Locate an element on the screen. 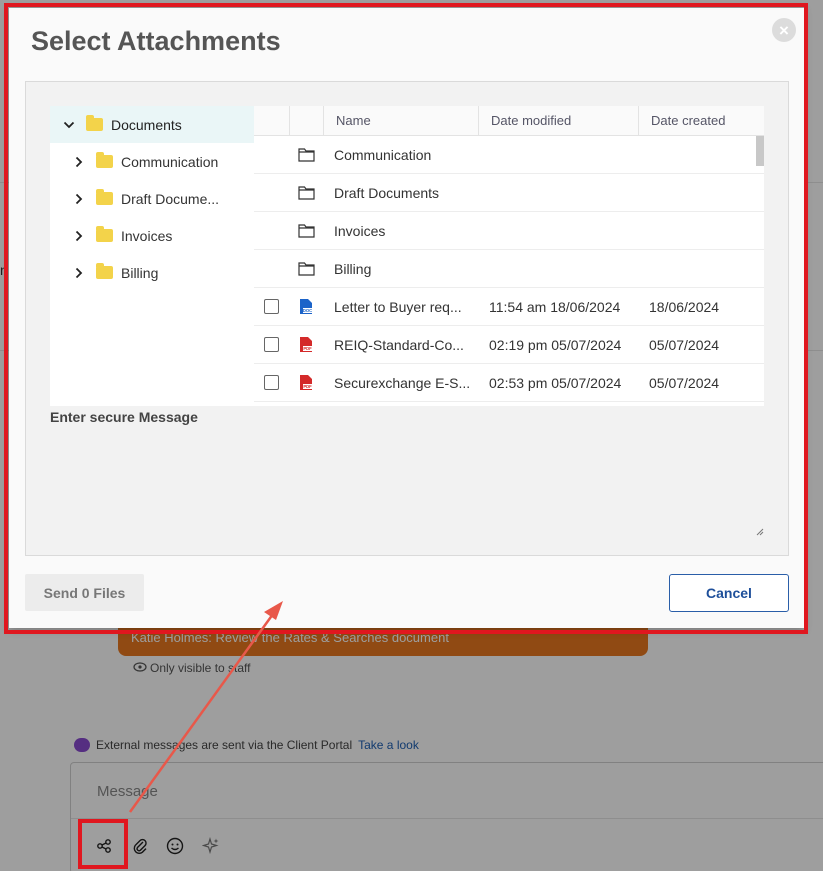 Image resolution: width=823 pixels, height=871 pixels. annotation-arrow is located at coordinates (205, 707).